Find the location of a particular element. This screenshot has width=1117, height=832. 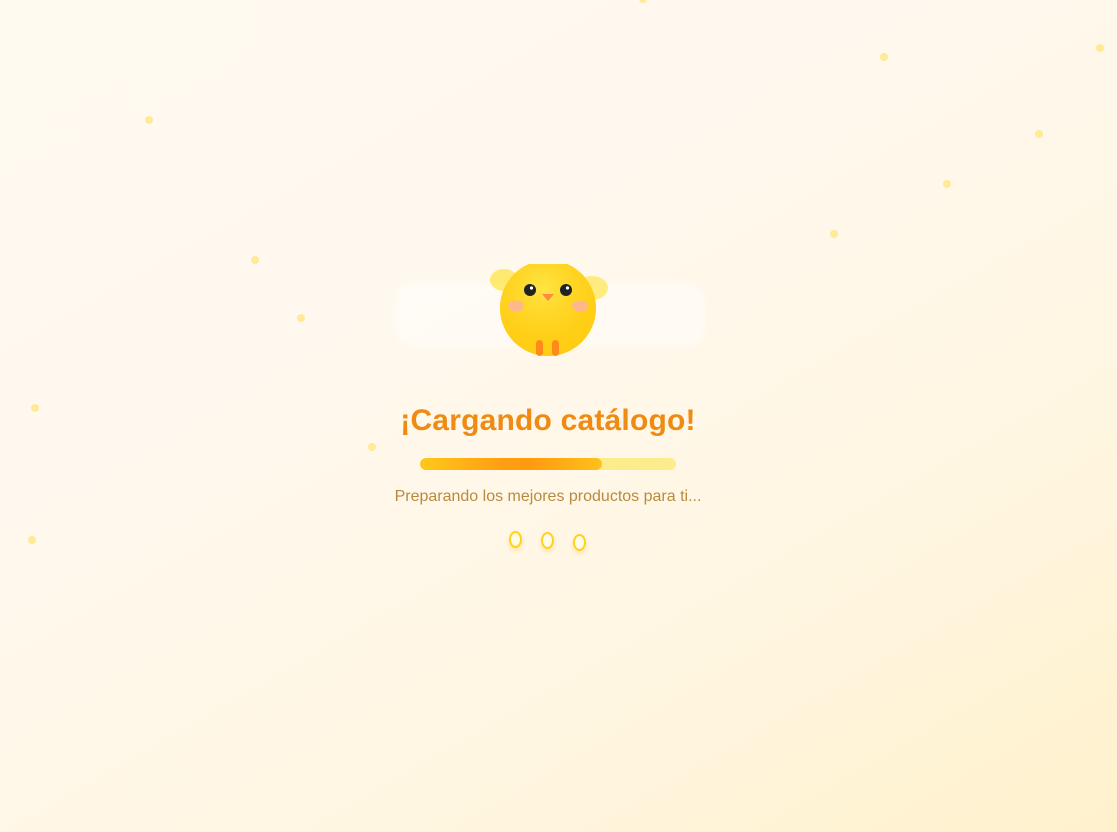

progress-bar-fill is located at coordinates (511, 464).